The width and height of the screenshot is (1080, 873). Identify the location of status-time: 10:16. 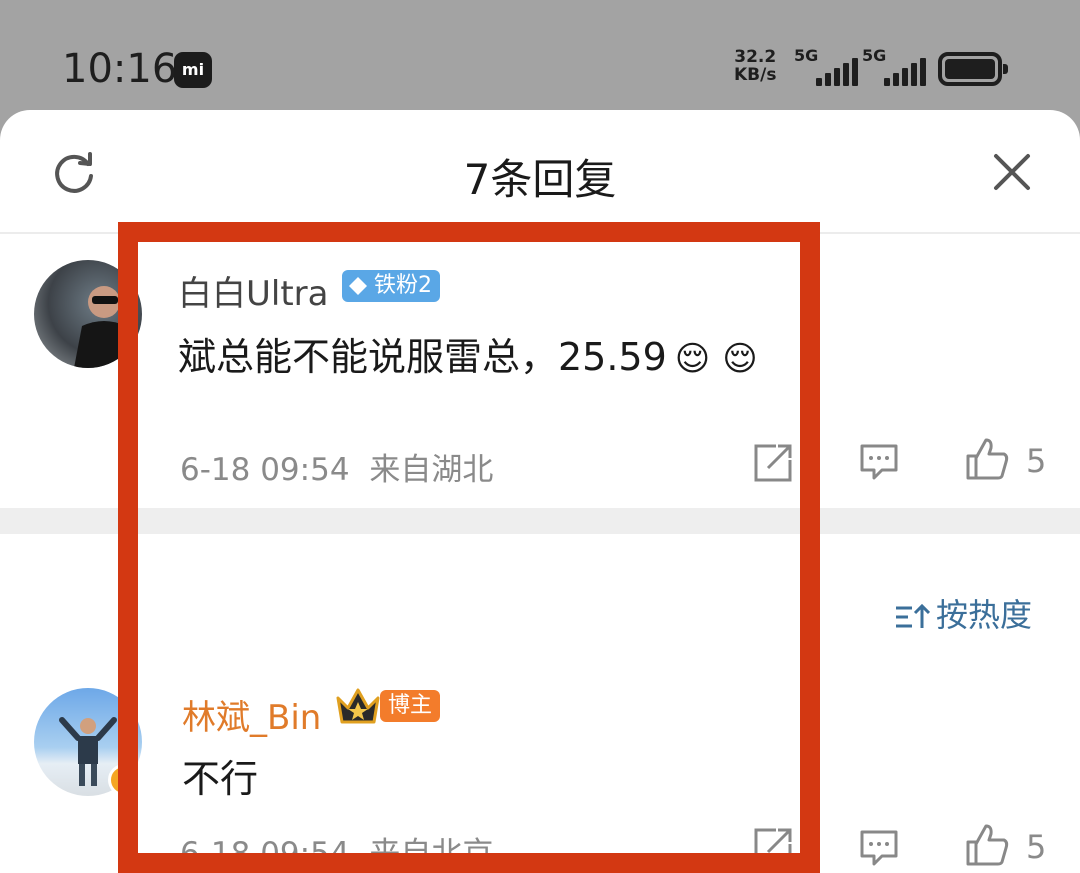
(120, 69).